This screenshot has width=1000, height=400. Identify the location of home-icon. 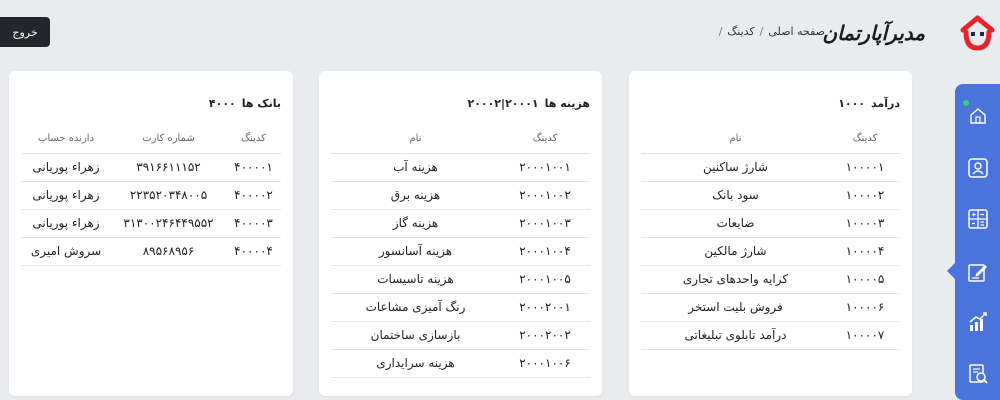
(978, 116).